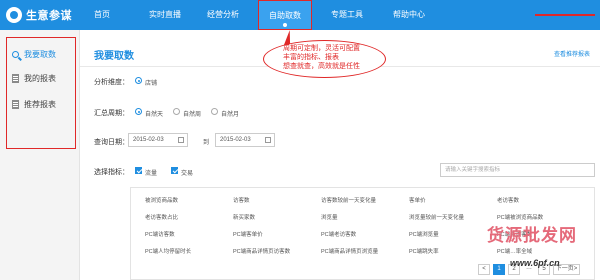  I want to click on top-navigation-bar: 生意参谋 首页 实时直播 经营分析 自助取数 专题工具 帮助中心, so click(300, 15).